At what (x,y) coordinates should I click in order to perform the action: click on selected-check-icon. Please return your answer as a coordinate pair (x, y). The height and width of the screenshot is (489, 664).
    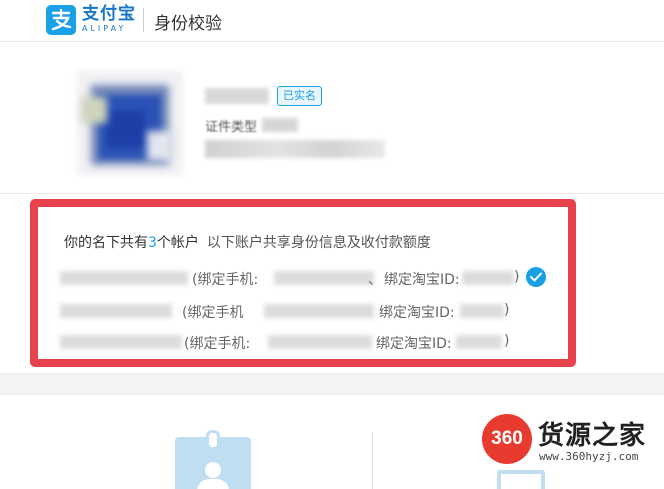
    Looking at the image, I should click on (536, 277).